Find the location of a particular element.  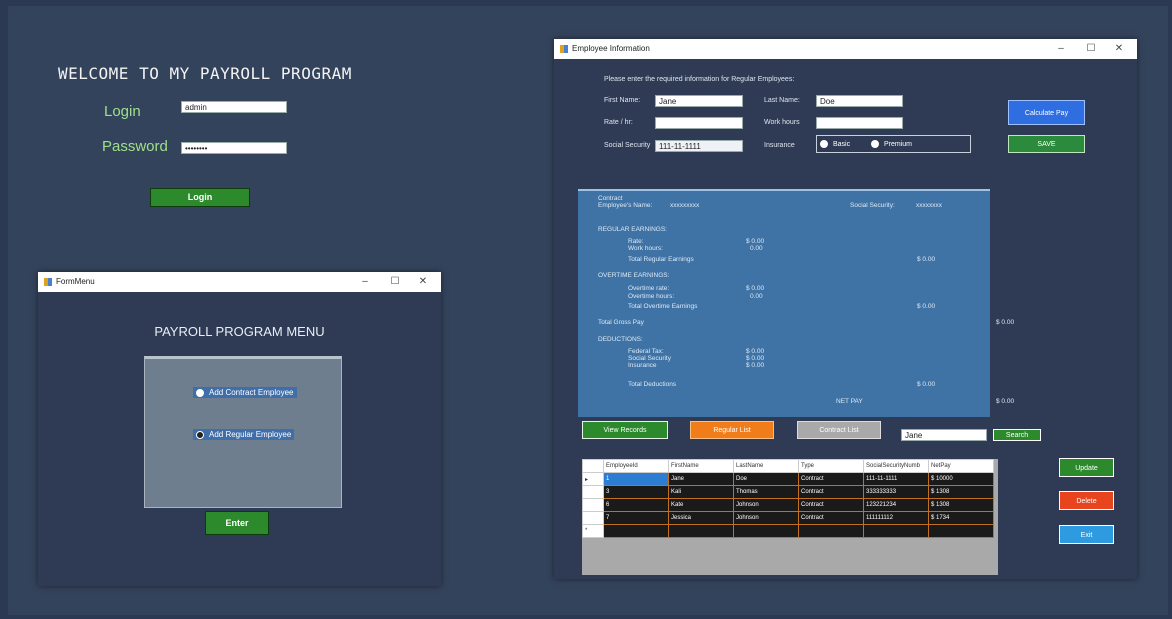

table-cell: Jessica is located at coordinates (701, 518).